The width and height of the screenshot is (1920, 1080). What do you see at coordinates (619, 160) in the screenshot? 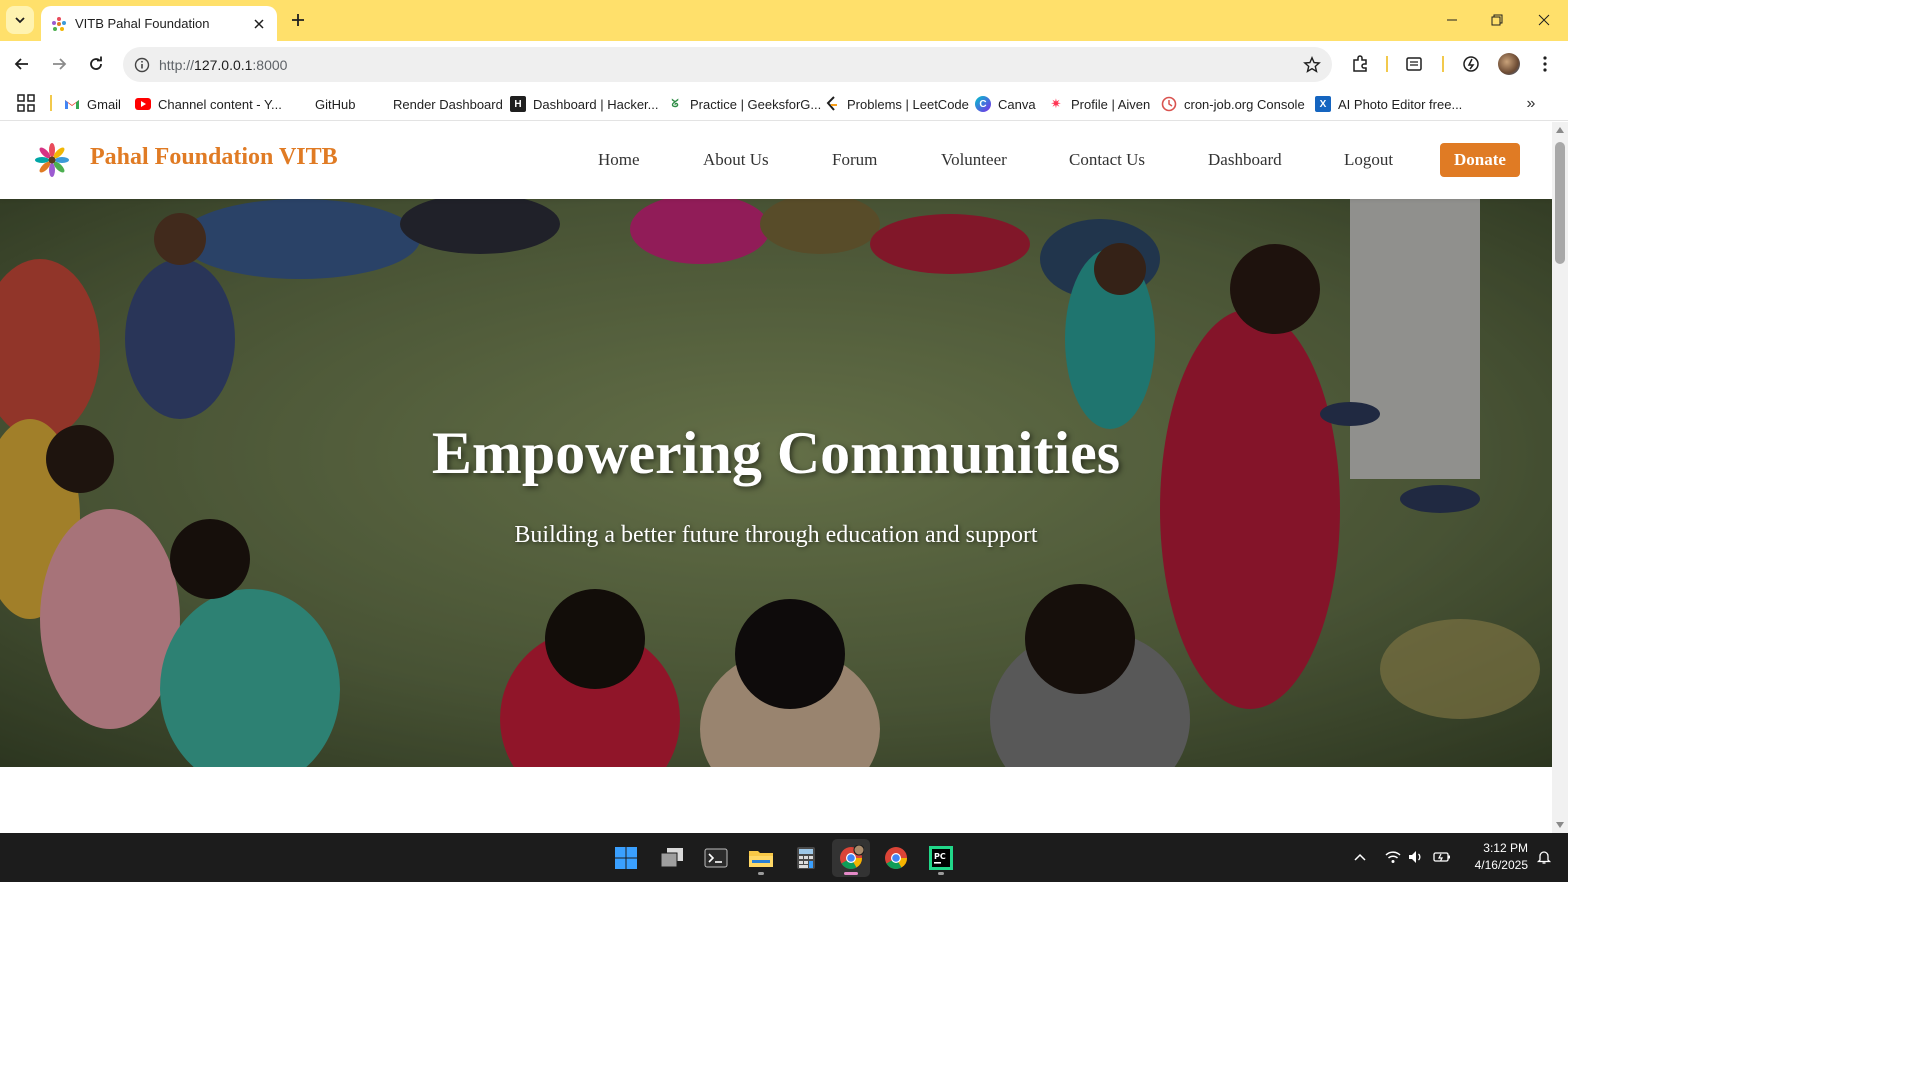
I see `nav-home: Home` at bounding box center [619, 160].